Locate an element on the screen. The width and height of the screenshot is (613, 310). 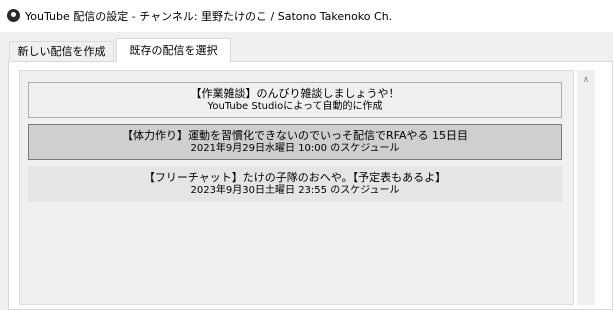
tab-strip: 新しい配信を作成 既存の配信を選択 is located at coordinates (306, 50).